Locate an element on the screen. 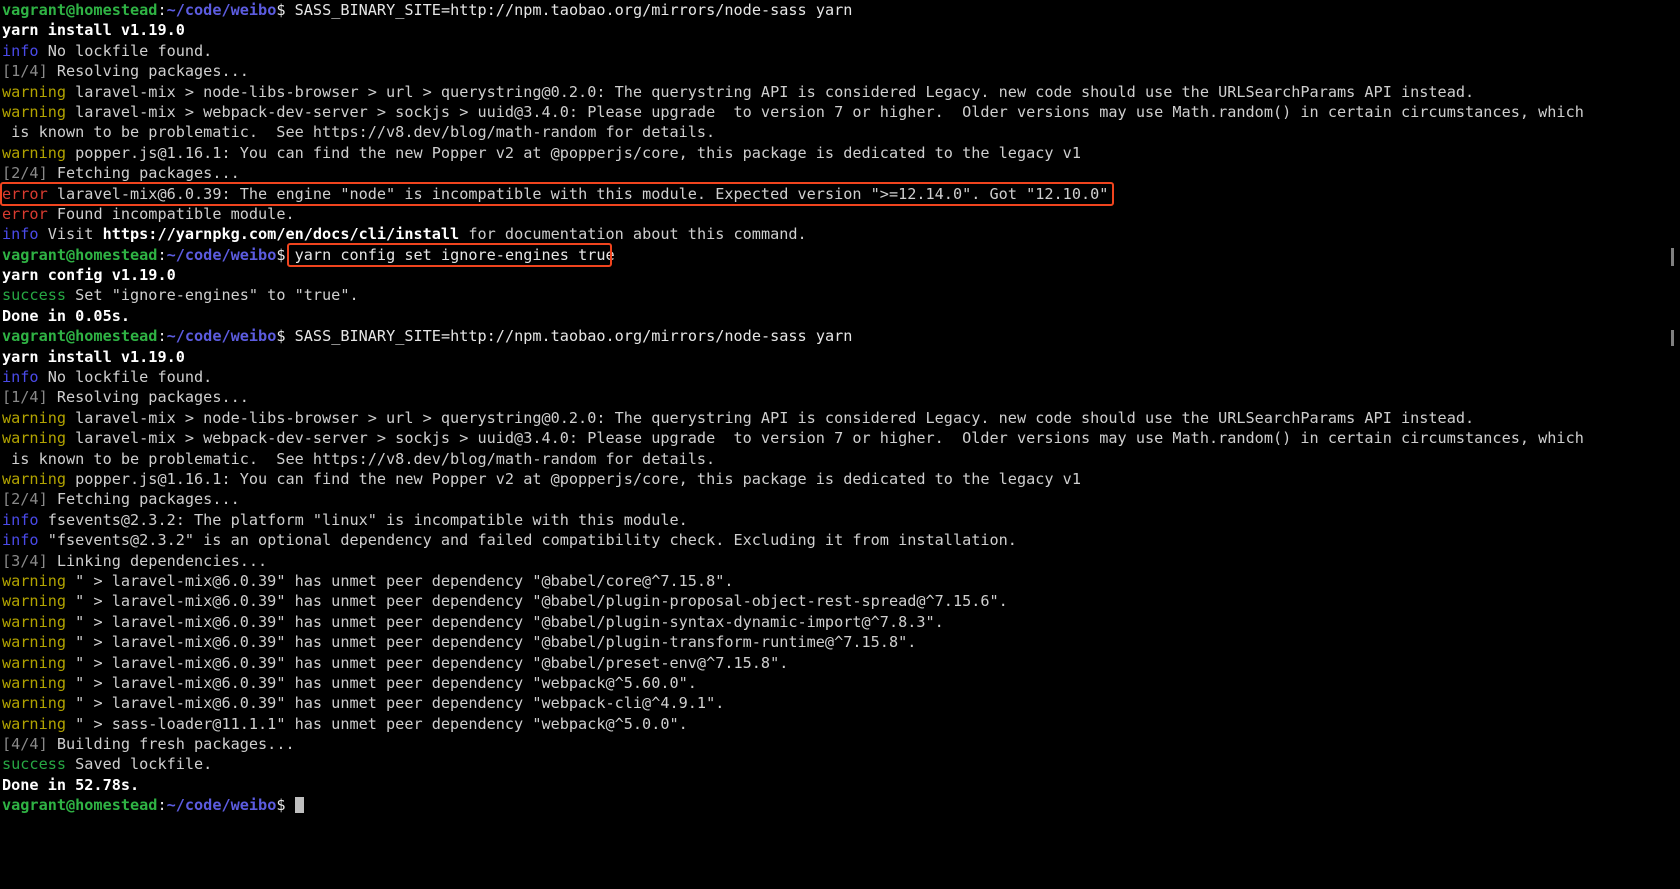 This screenshot has width=1680, height=889. terminal-text: Done in 52.78s. is located at coordinates (71, 784).